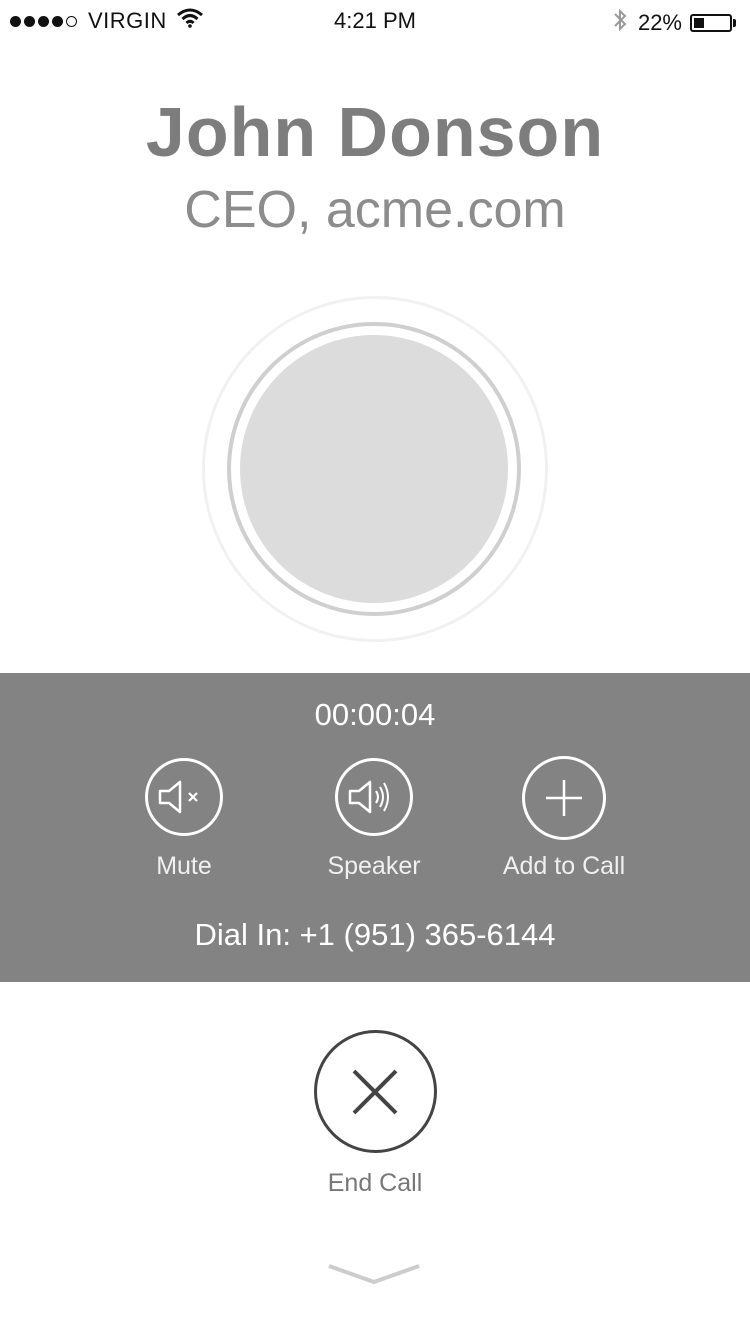 Image resolution: width=750 pixels, height=1334 pixels. Describe the element at coordinates (374, 866) in the screenshot. I see `speaker-label: Speaker` at that location.